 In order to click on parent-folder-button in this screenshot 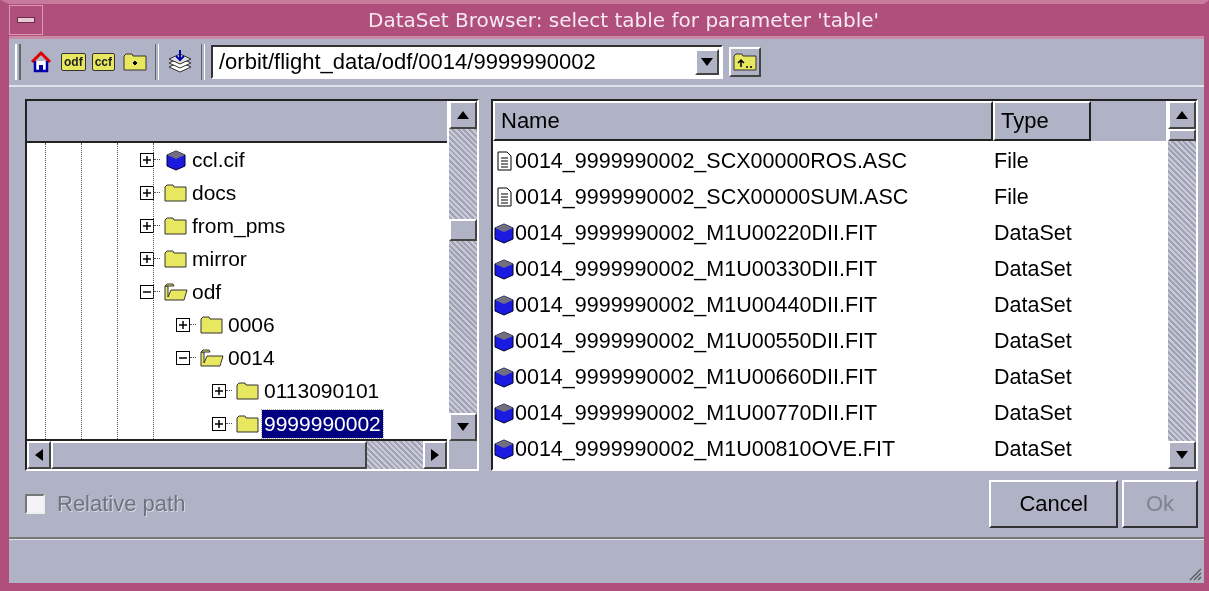, I will do `click(745, 62)`.